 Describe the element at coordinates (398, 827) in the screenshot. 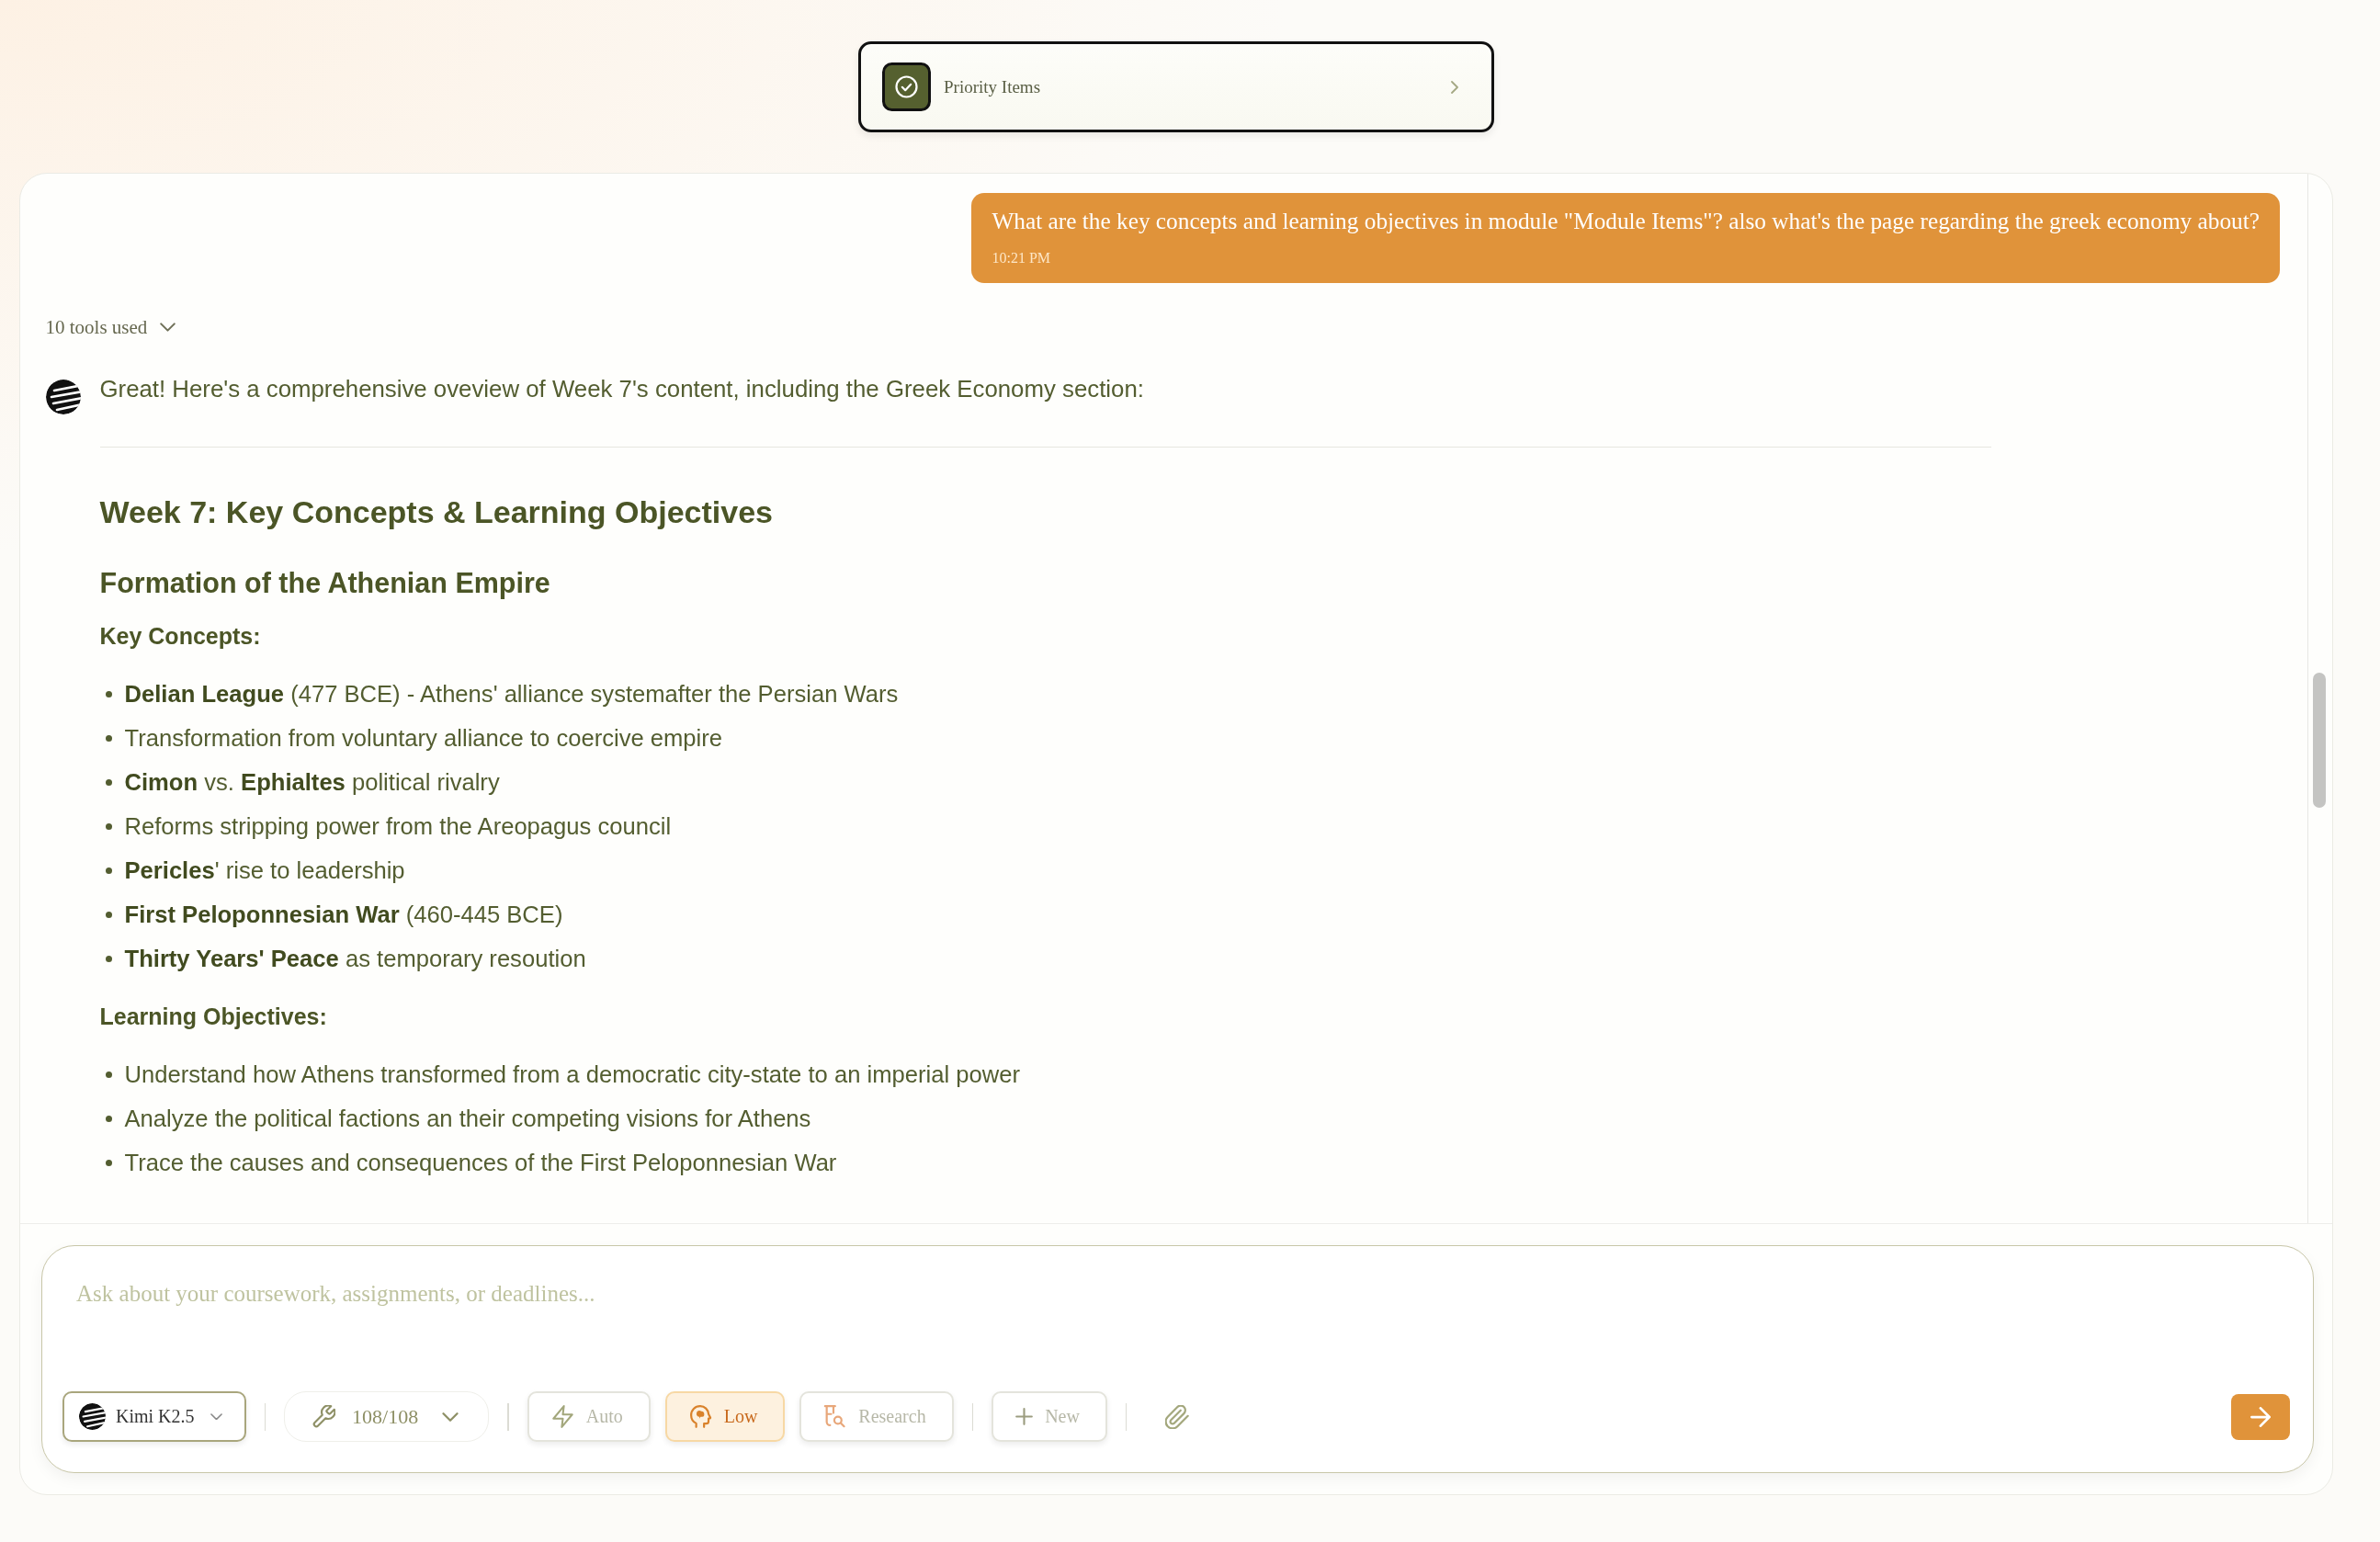

I see `list-item-text: Reforms stripping power from the Areopagus council` at that location.